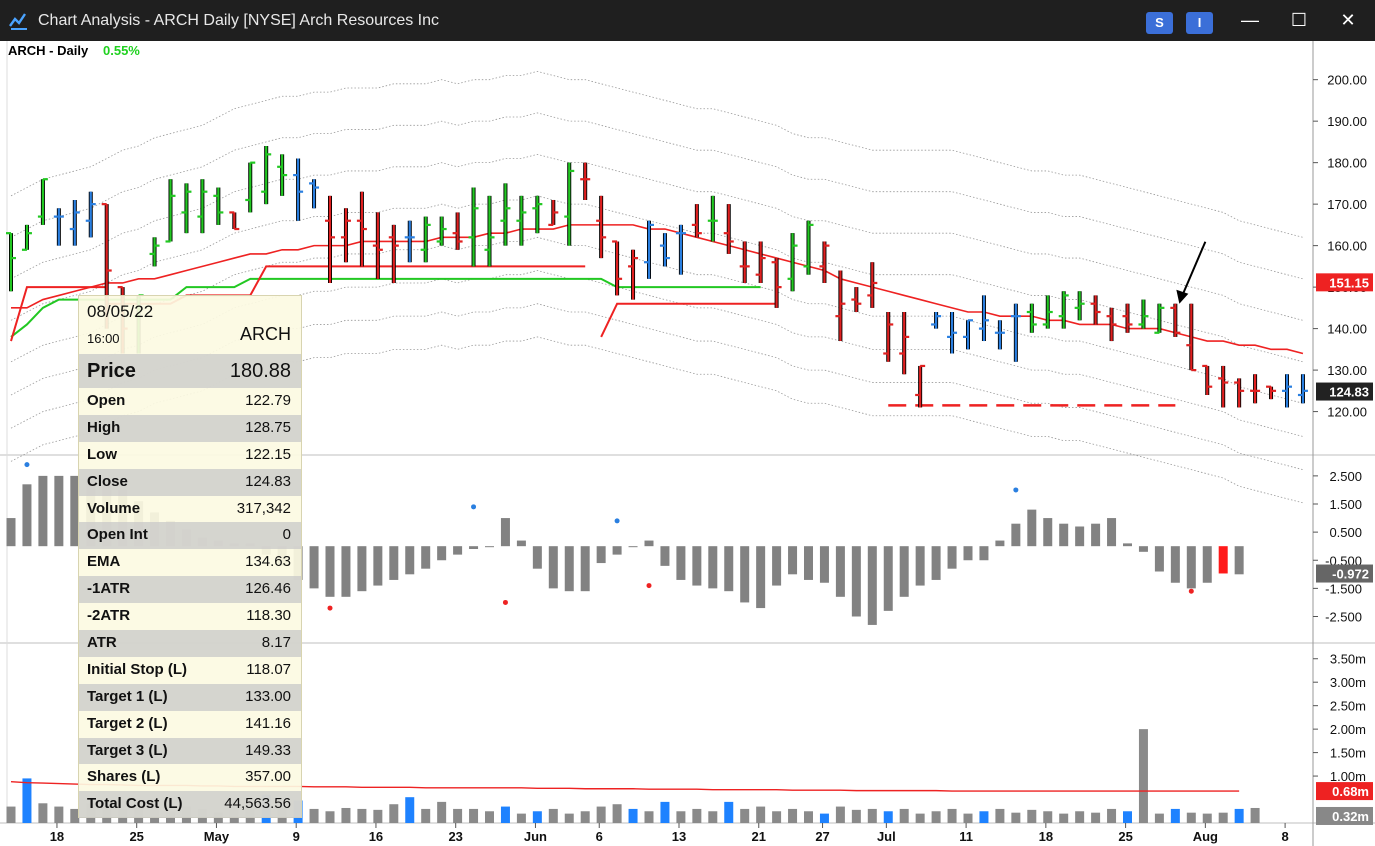  What do you see at coordinates (1348, 659) in the screenshot?
I see `volume-axis-label: 3.50m` at bounding box center [1348, 659].